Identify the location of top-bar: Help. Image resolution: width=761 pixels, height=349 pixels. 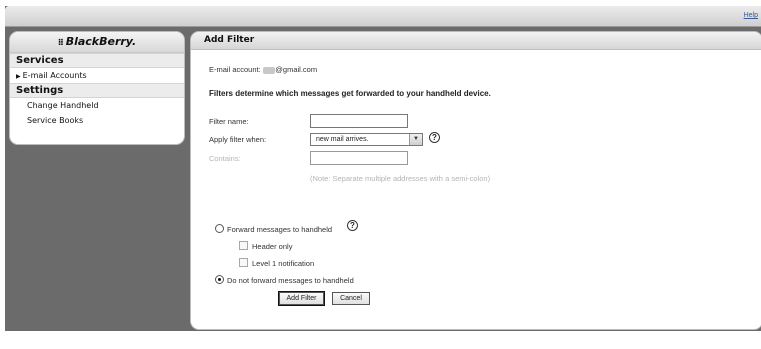
(383, 16).